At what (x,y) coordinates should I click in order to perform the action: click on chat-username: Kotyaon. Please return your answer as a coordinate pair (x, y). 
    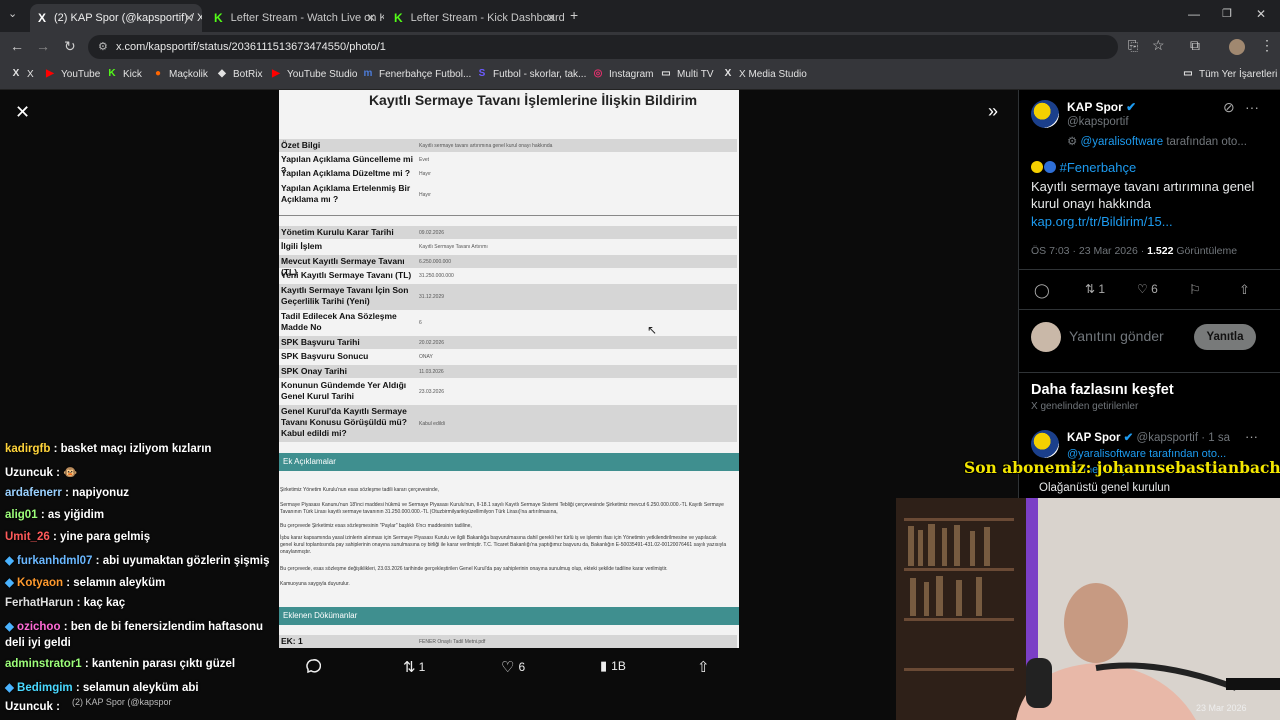
    Looking at the image, I should click on (40, 583).